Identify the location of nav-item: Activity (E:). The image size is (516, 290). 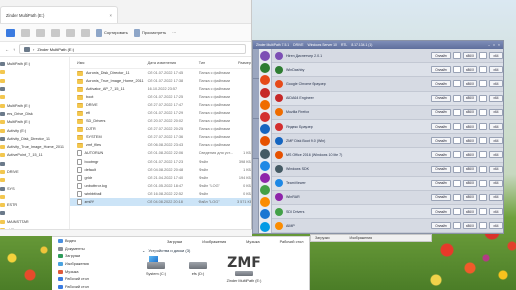
(34, 130).